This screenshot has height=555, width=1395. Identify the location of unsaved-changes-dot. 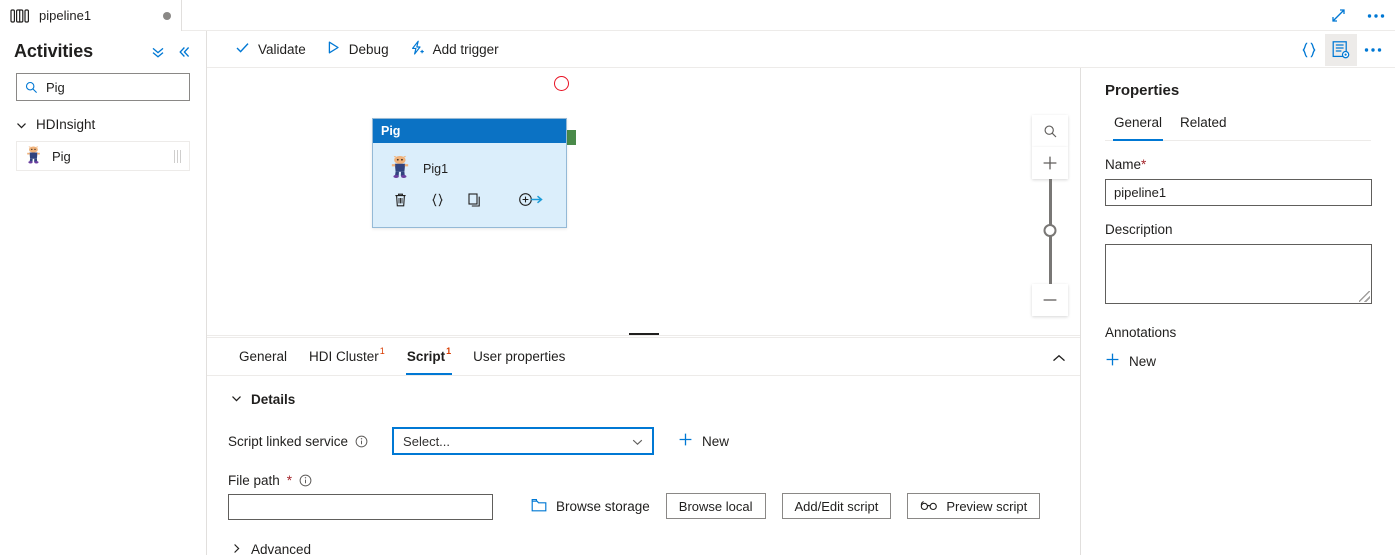
(167, 15).